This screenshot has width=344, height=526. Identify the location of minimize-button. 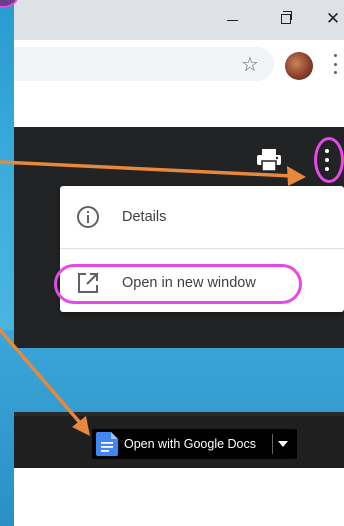
(232, 19).